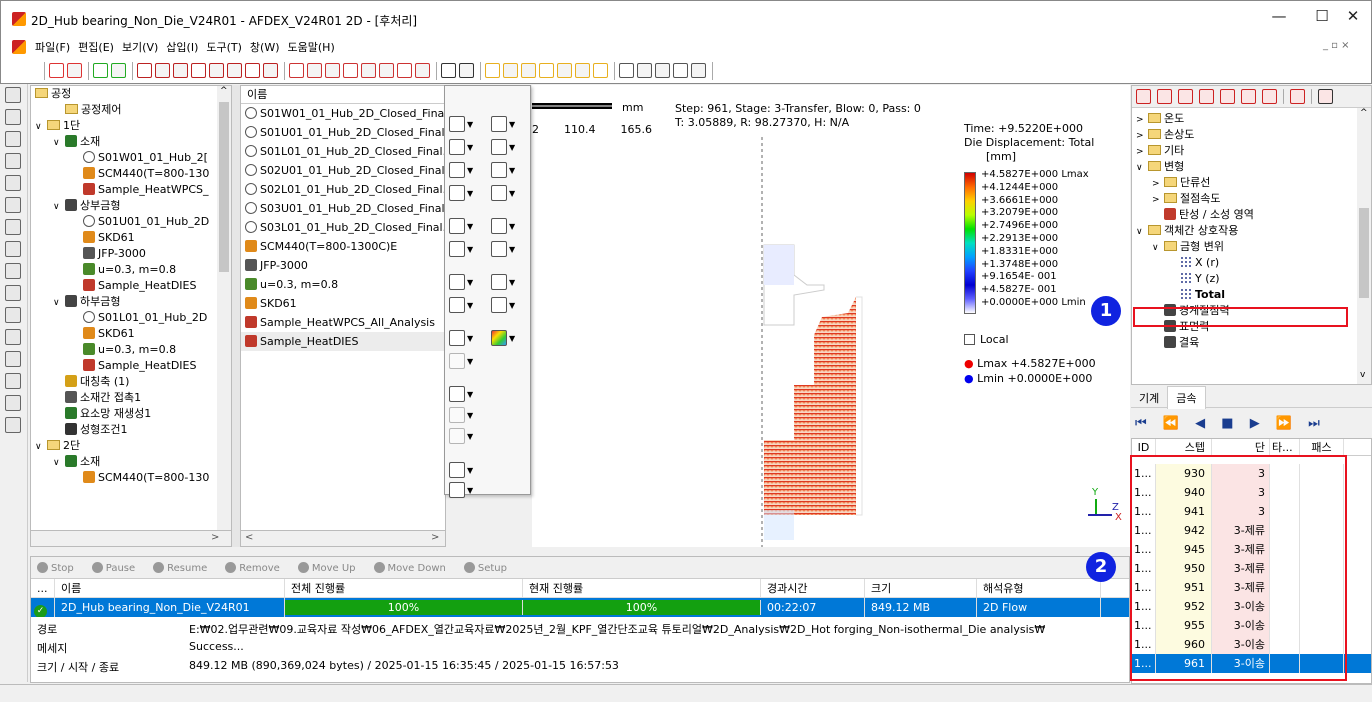 This screenshot has height=702, width=1372. I want to click on result-tree-item: ∨ 금형 변위, so click(1251, 247).